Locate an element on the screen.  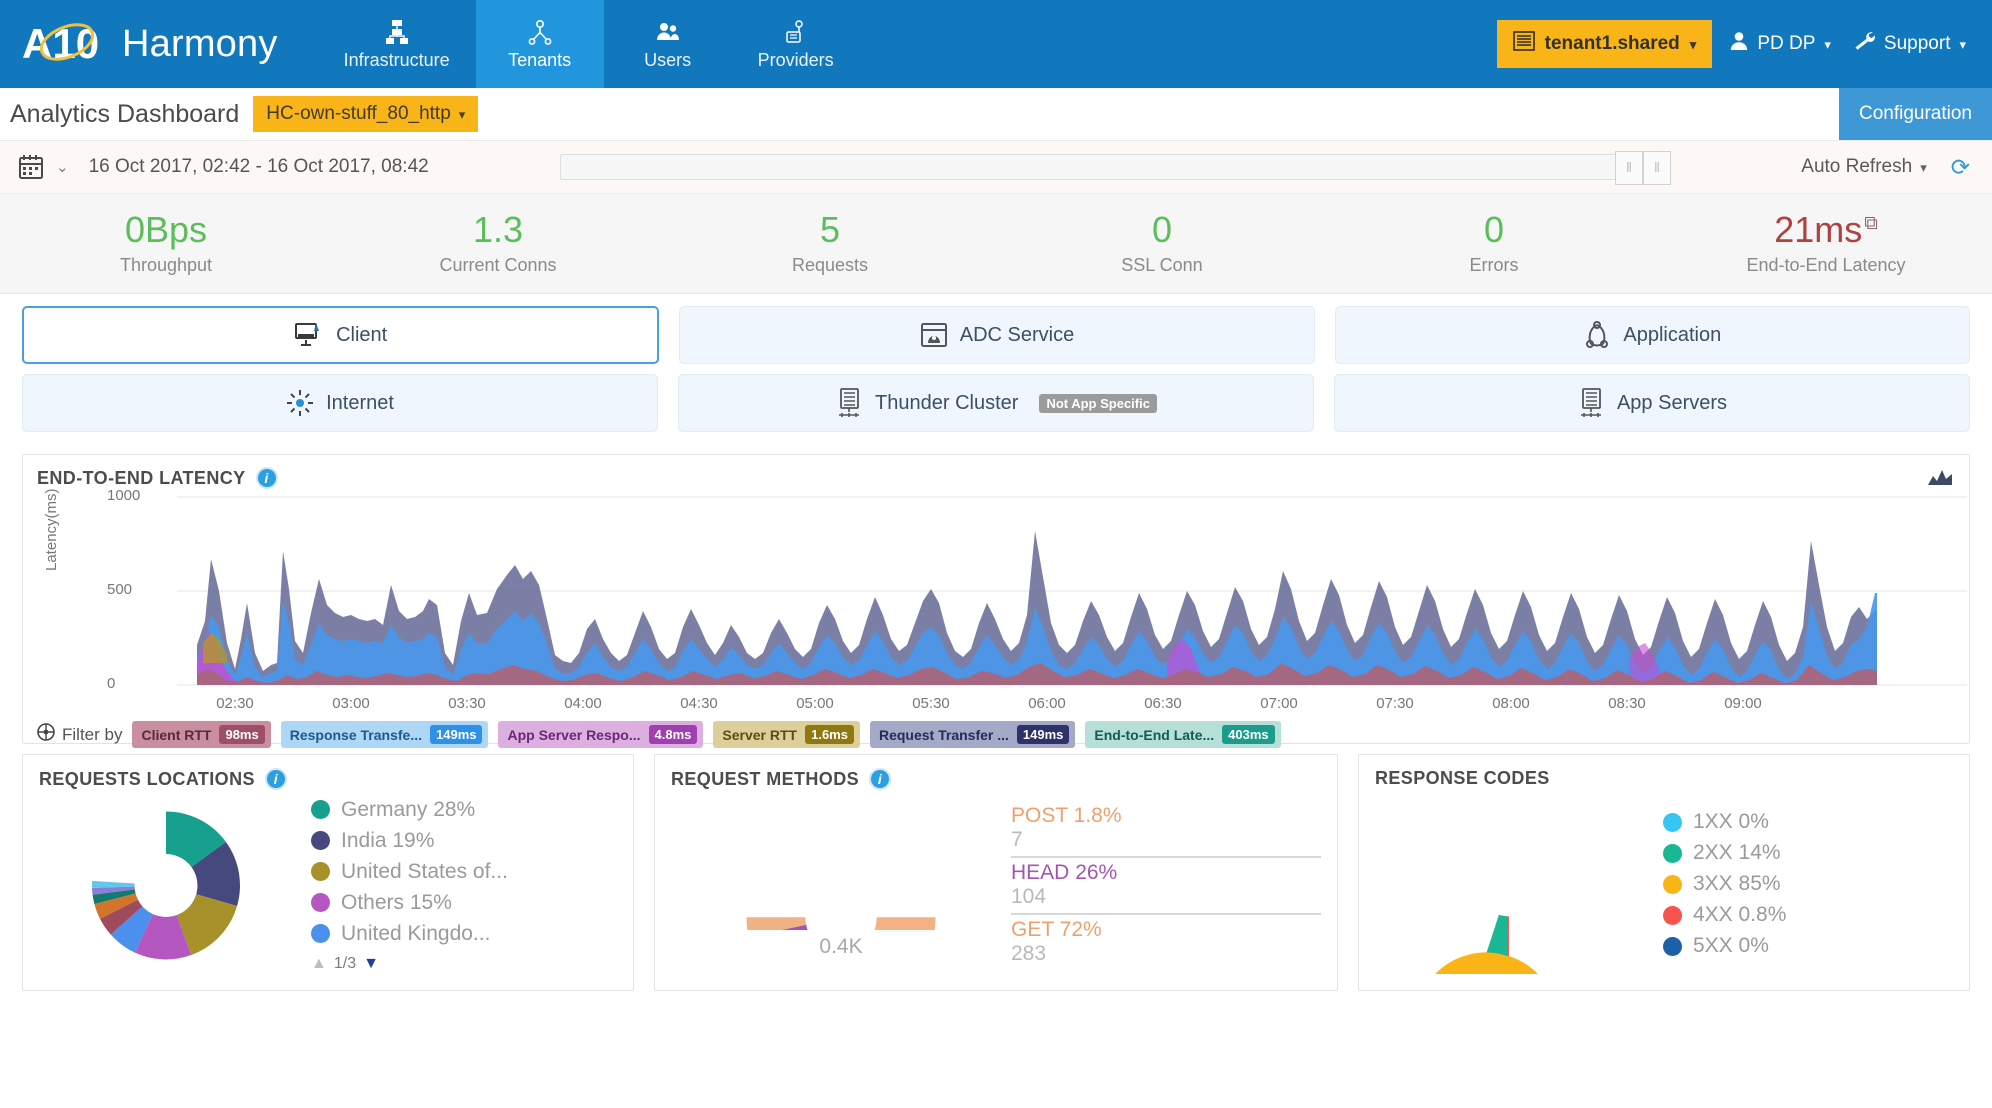
calendar-icon is located at coordinates (31, 167).